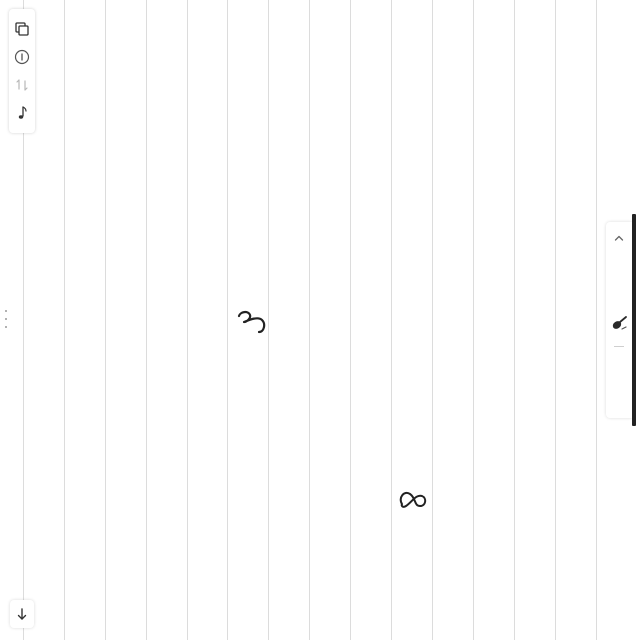  I want to click on info-icon, so click(22, 57).